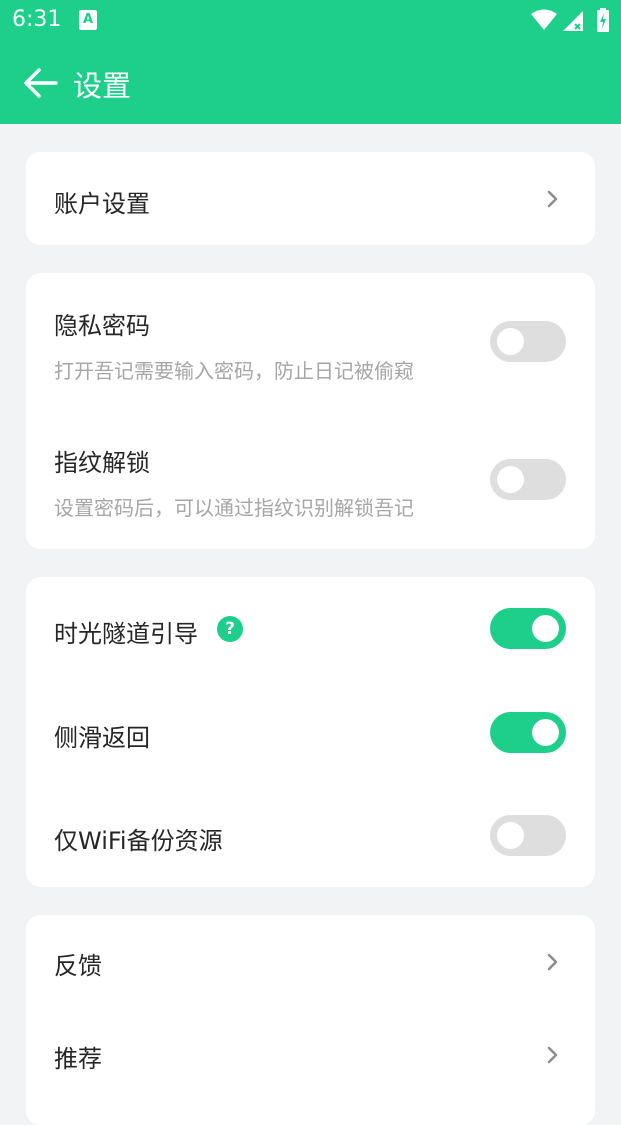  What do you see at coordinates (102, 463) in the screenshot?
I see `fingerprint-title: 指纹解锁` at bounding box center [102, 463].